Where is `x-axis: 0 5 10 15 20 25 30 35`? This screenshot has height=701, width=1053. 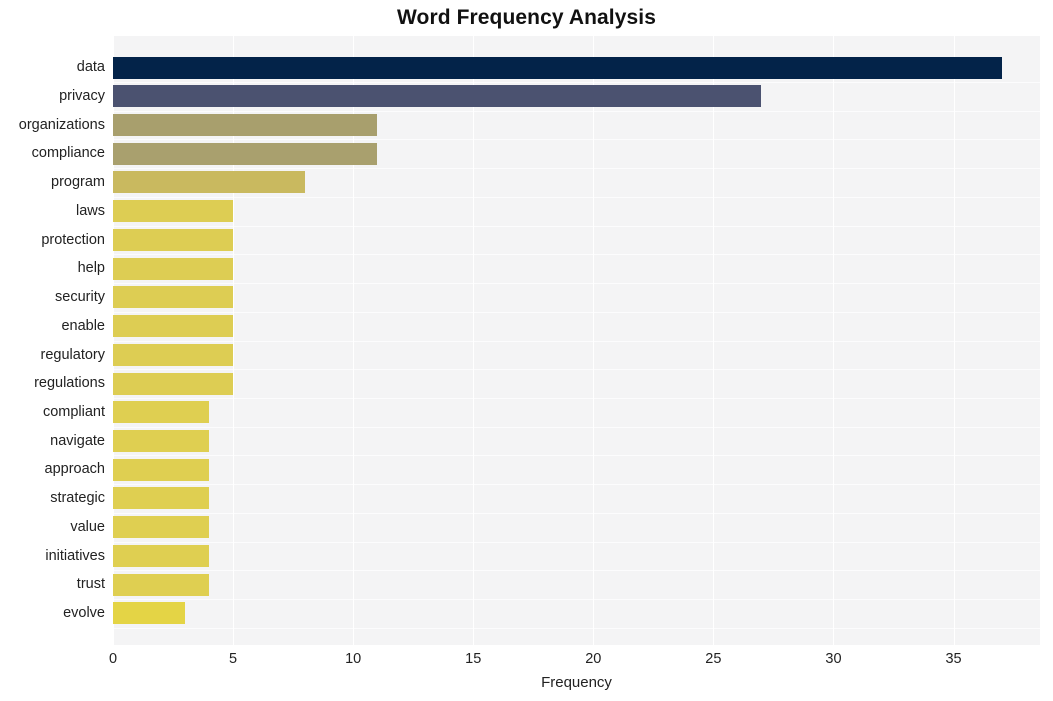 x-axis: 0 5 10 15 20 25 30 35 is located at coordinates (574, 658).